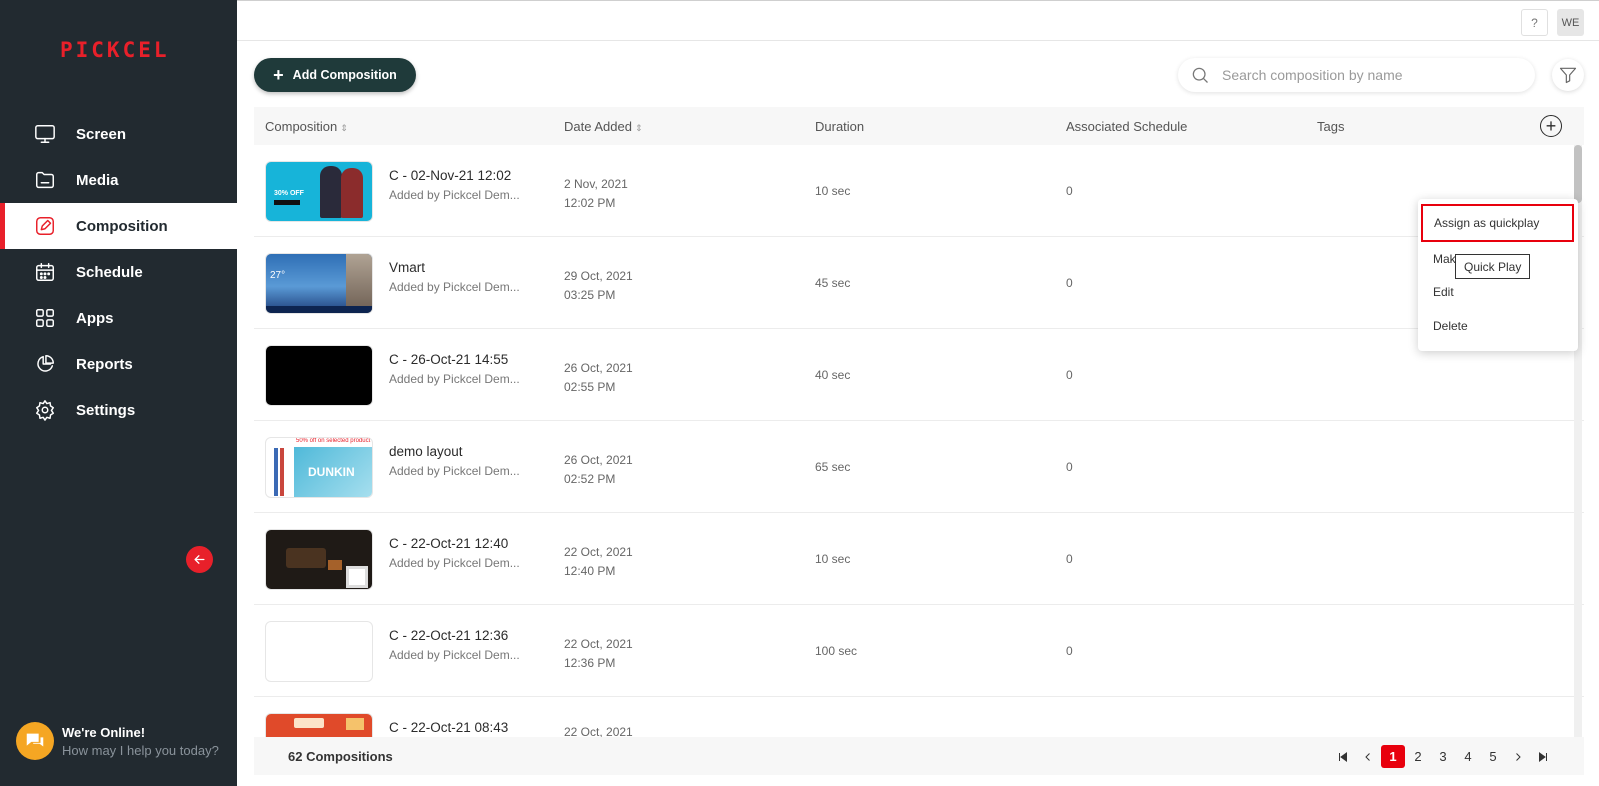 The height and width of the screenshot is (786, 1599). What do you see at coordinates (833, 191) in the screenshot?
I see `duration: 10 sec` at bounding box center [833, 191].